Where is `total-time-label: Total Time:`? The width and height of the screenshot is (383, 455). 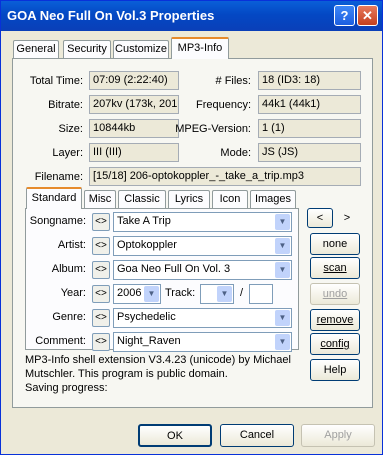
total-time-label: Total Time: is located at coordinates (56, 81).